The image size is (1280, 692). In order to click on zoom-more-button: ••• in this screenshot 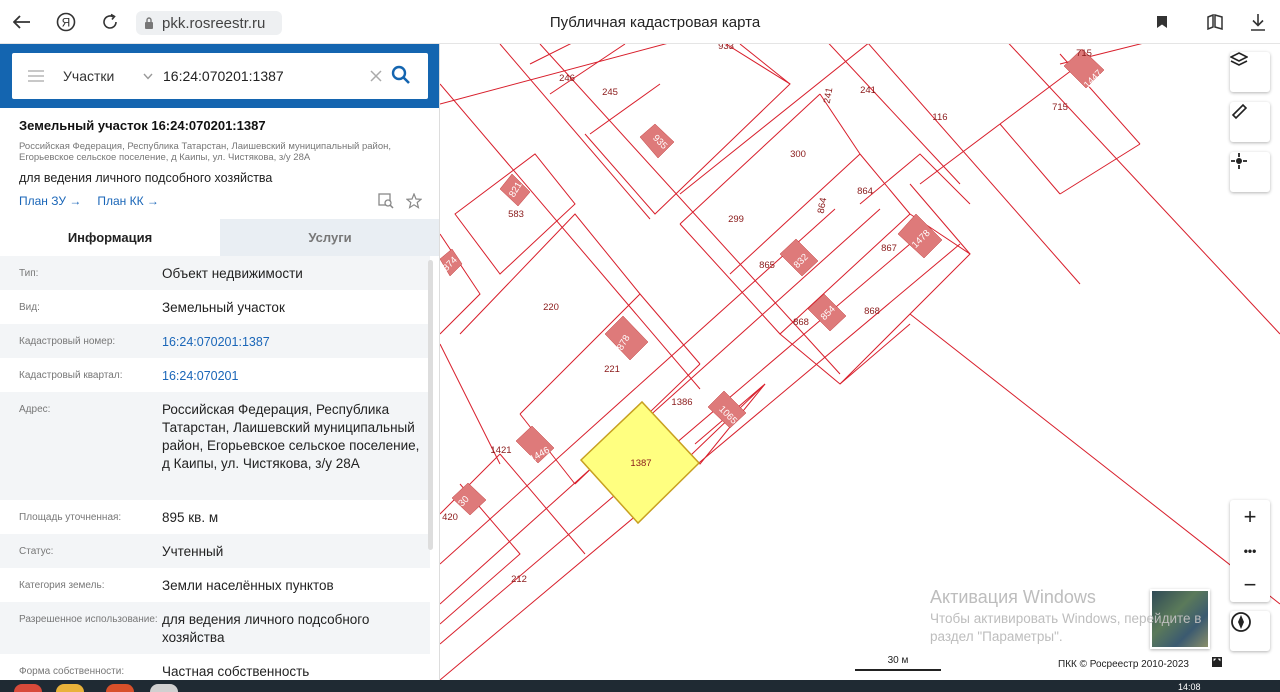, I will do `click(1250, 551)`.